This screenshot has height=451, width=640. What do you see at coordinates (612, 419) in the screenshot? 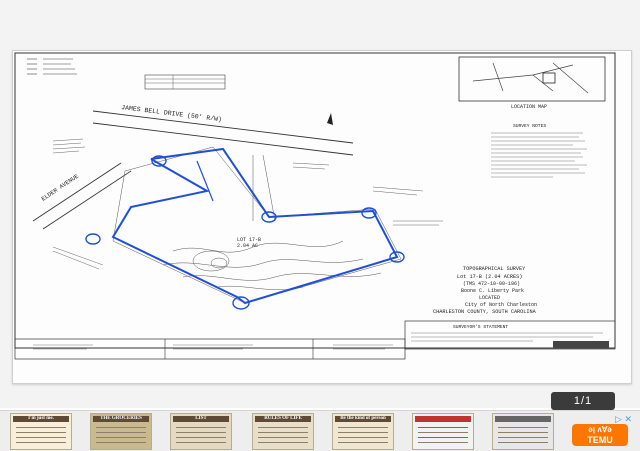
I see `adchoices-icon: ▷ ✕` at bounding box center [612, 419].